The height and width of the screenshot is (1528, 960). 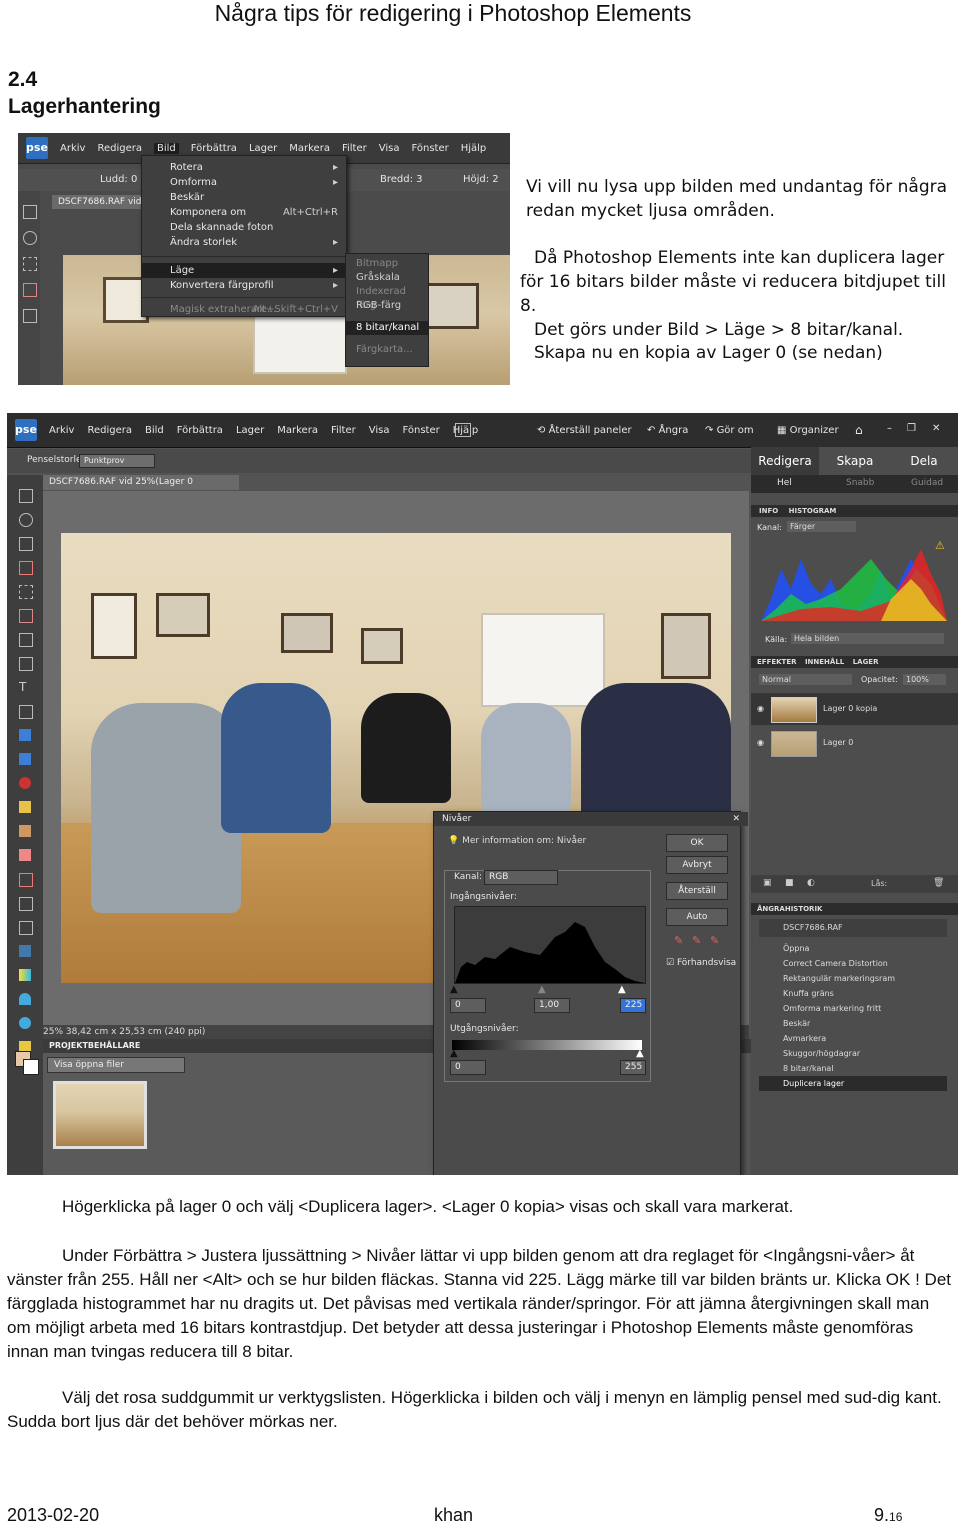 I want to click on width-field: Bredd: 3, so click(x=401, y=179).